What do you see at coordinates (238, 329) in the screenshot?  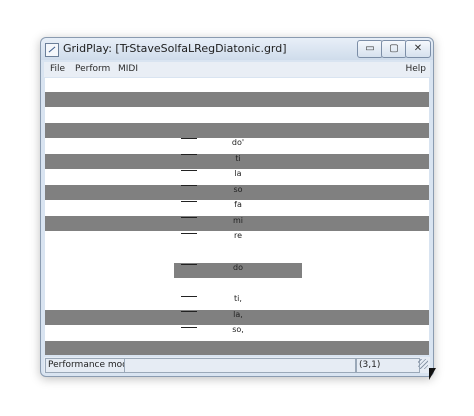 I see `note-label: so,` at bounding box center [238, 329].